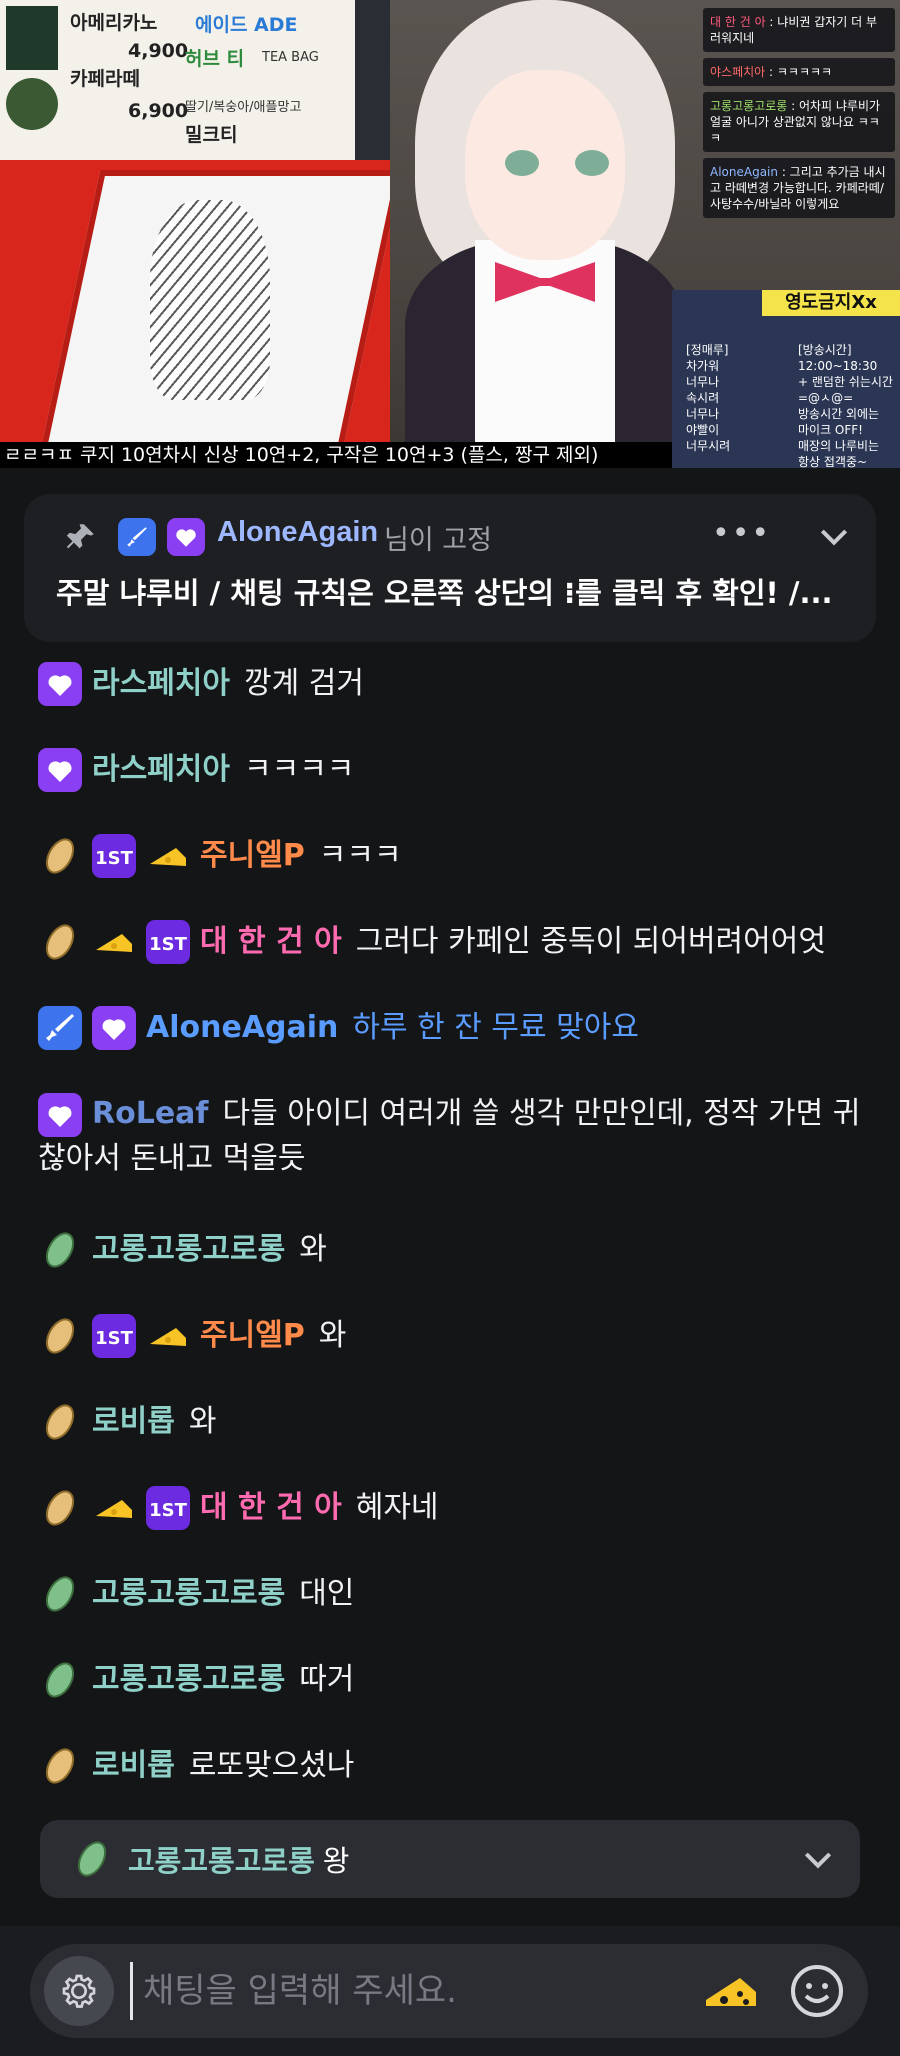 The height and width of the screenshot is (2056, 900). What do you see at coordinates (32, 104) in the screenshot?
I see `award-seal` at bounding box center [32, 104].